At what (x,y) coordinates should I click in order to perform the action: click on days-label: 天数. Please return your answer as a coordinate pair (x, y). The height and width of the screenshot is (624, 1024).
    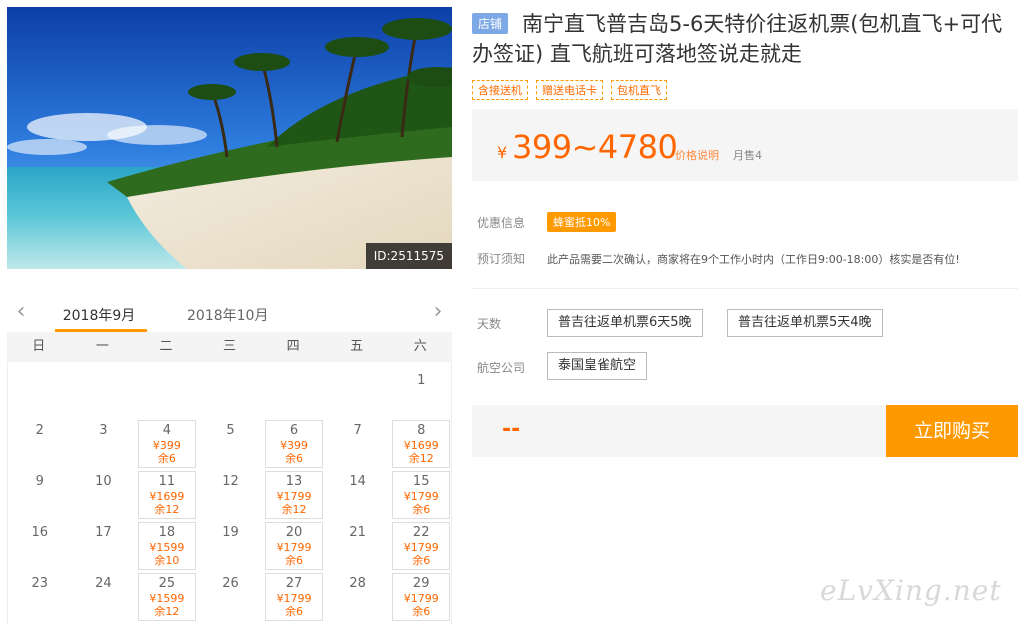
    Looking at the image, I should click on (489, 324).